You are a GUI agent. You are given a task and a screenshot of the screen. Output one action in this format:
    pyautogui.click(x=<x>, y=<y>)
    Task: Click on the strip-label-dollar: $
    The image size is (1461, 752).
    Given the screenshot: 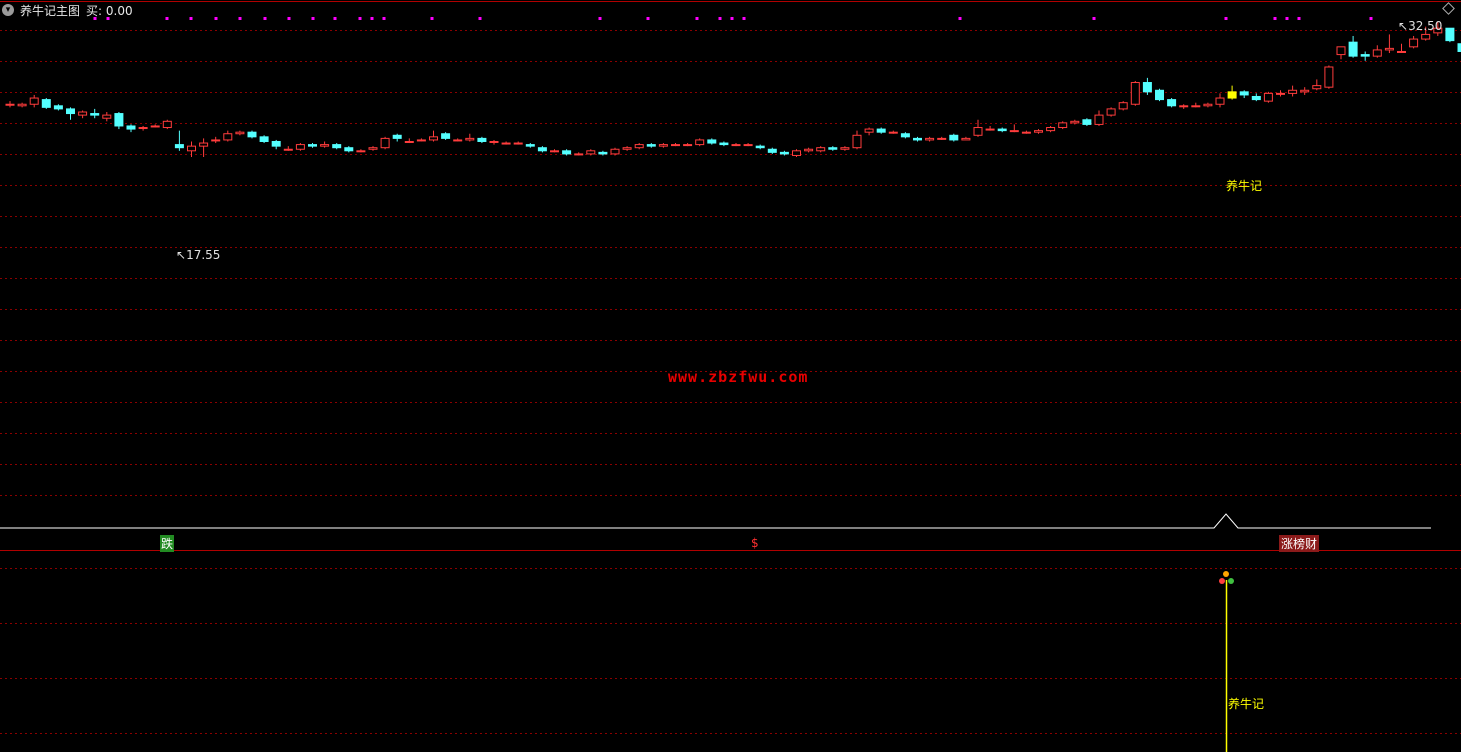 What is the action you would take?
    pyautogui.click(x=755, y=543)
    